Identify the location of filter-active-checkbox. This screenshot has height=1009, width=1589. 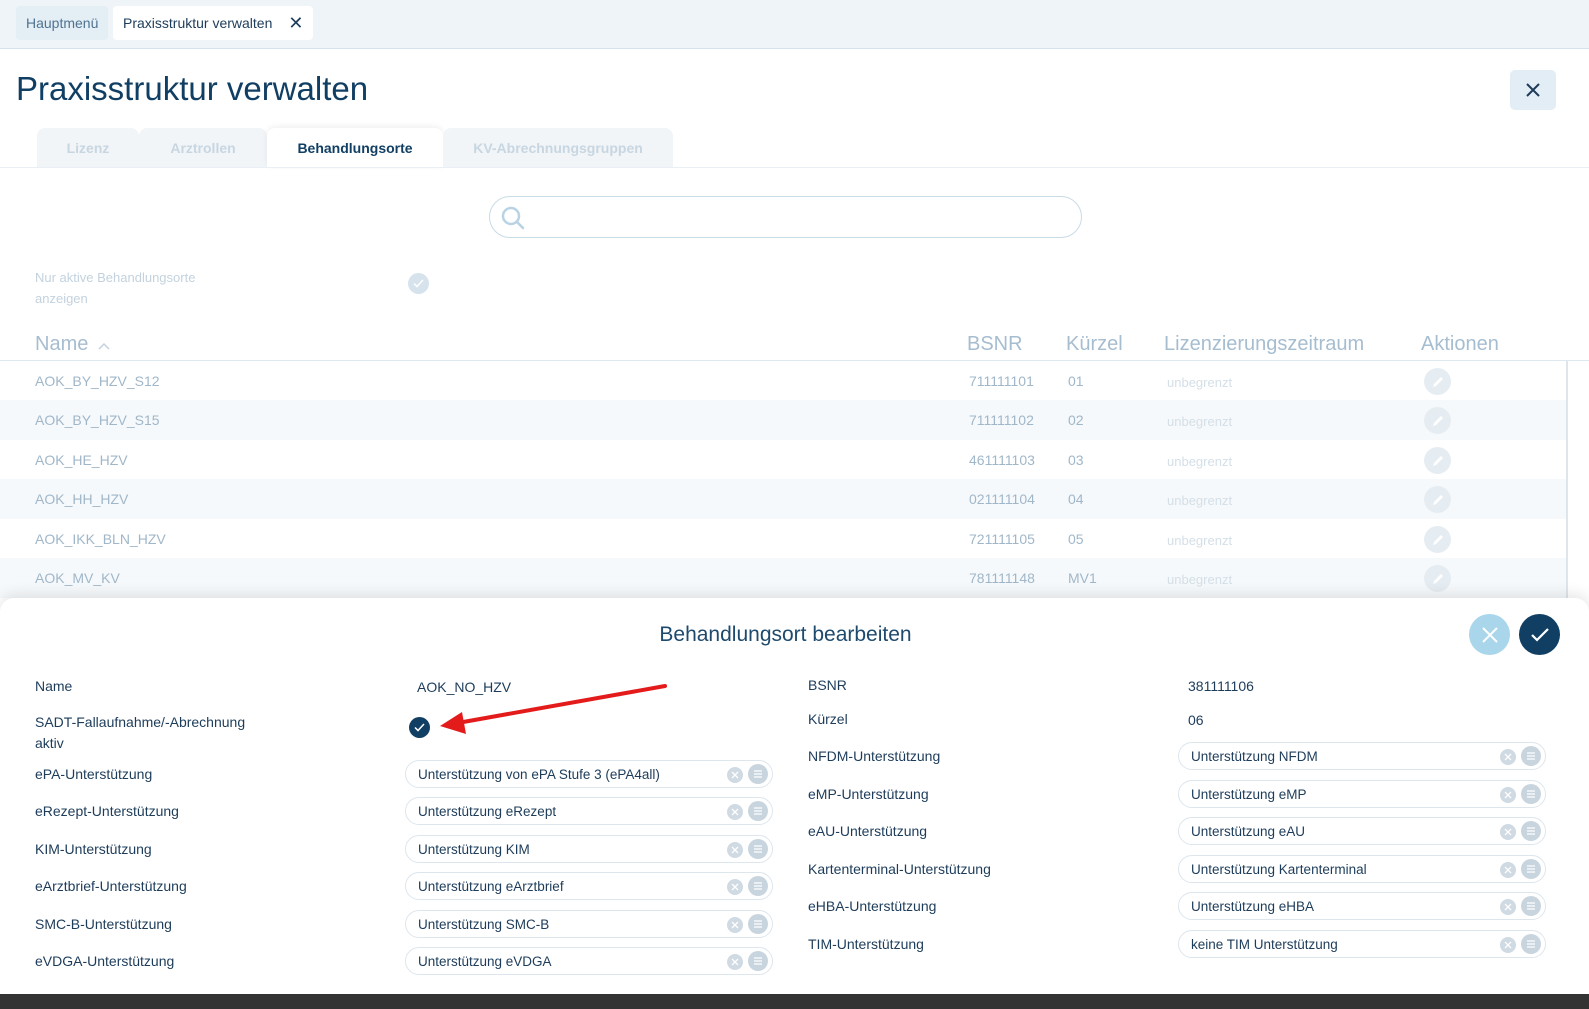
(418, 283).